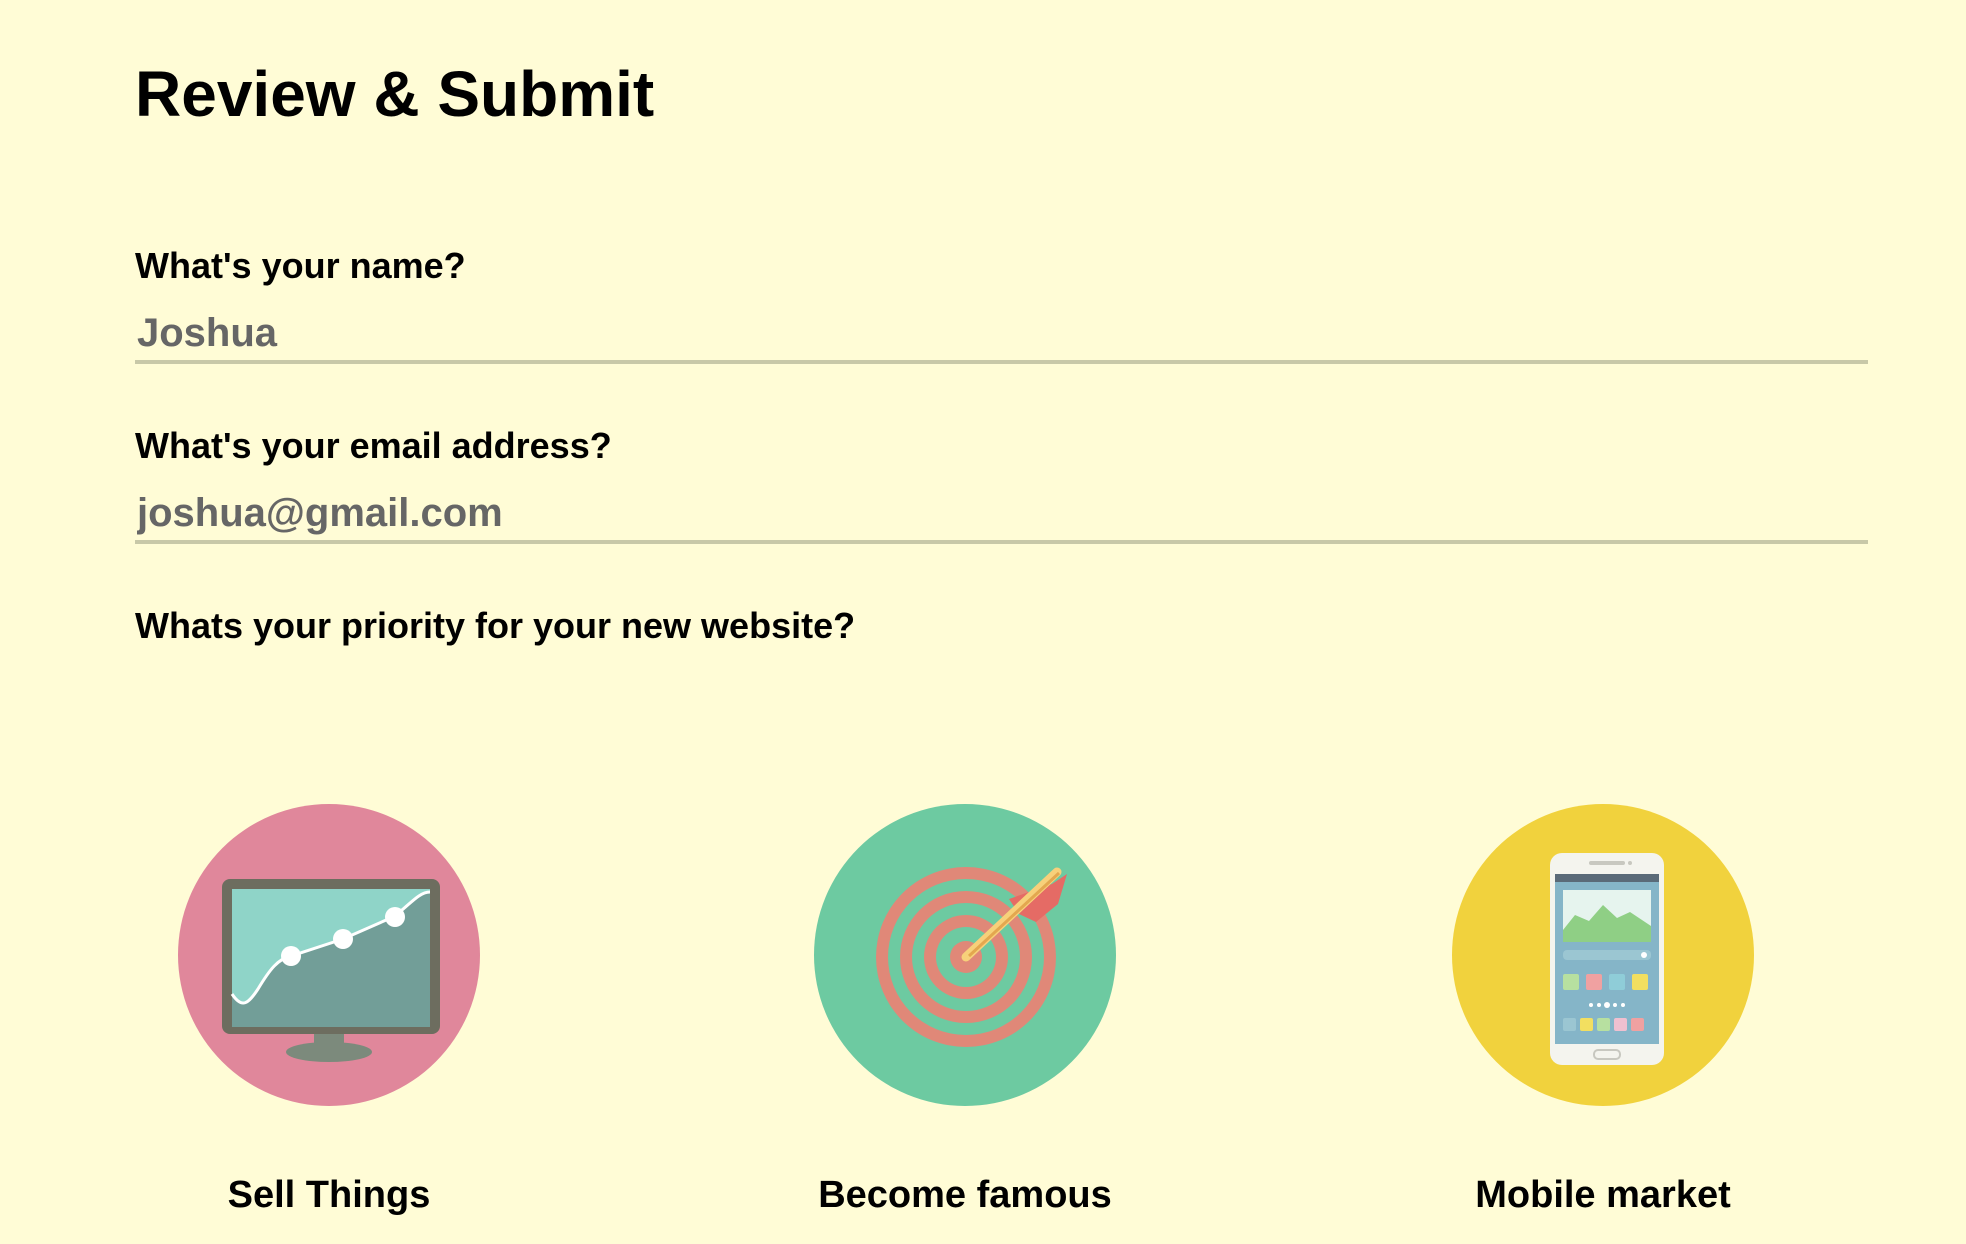  Describe the element at coordinates (1603, 955) in the screenshot. I see `smartphone-icon` at that location.